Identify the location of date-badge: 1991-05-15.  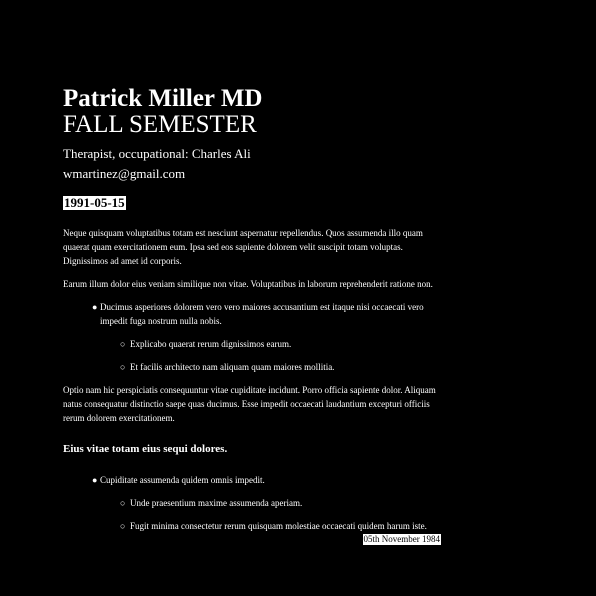
(94, 202).